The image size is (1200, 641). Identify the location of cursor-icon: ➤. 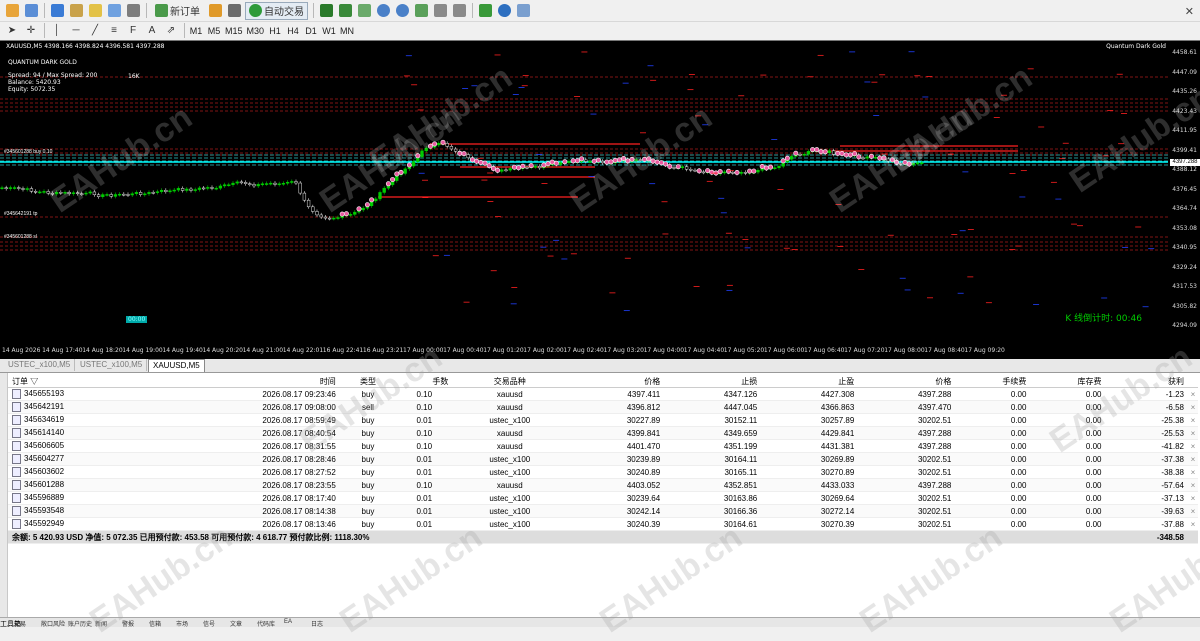
(12, 31).